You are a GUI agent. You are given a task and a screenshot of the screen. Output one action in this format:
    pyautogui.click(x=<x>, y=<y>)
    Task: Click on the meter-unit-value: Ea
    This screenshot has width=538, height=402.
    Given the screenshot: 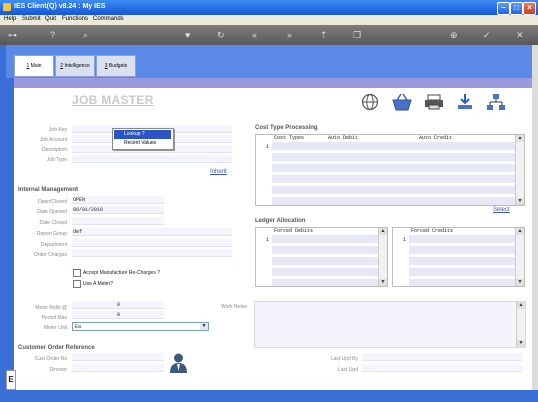 What is the action you would take?
    pyautogui.click(x=78, y=327)
    